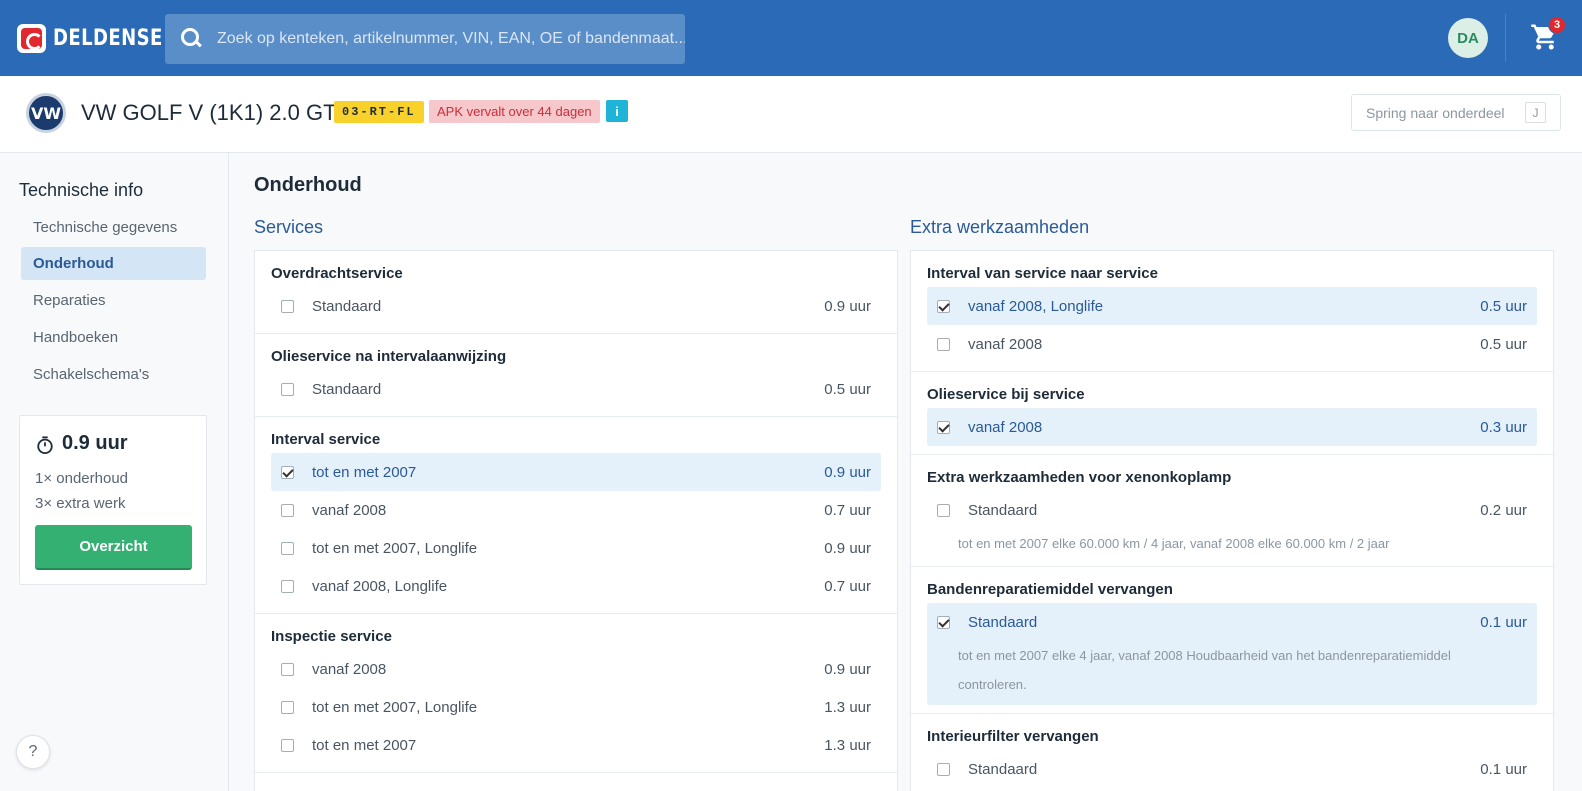 The image size is (1582, 791). What do you see at coordinates (1232, 427) in the screenshot?
I see `extra-work-option-selected: vanaf 2008 0.3 uur` at bounding box center [1232, 427].